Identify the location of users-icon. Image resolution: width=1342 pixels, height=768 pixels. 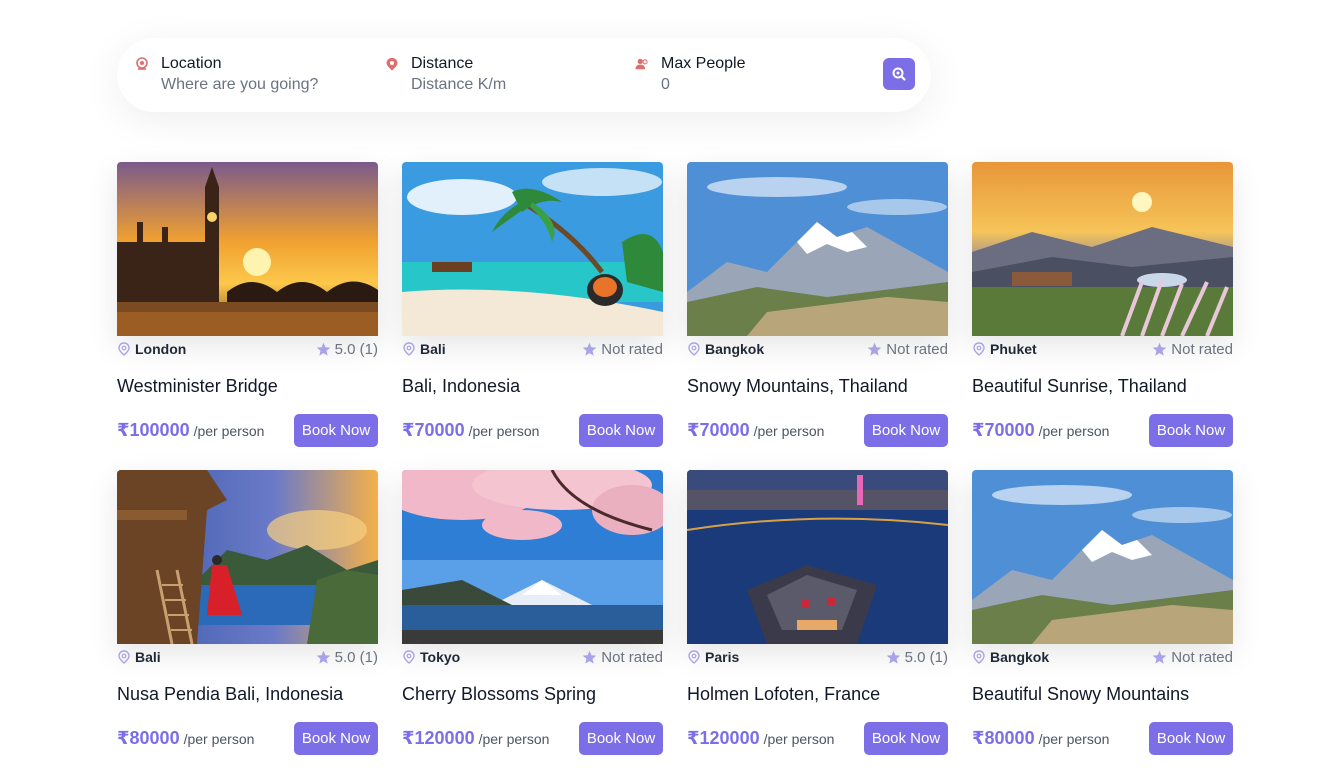
(641, 64).